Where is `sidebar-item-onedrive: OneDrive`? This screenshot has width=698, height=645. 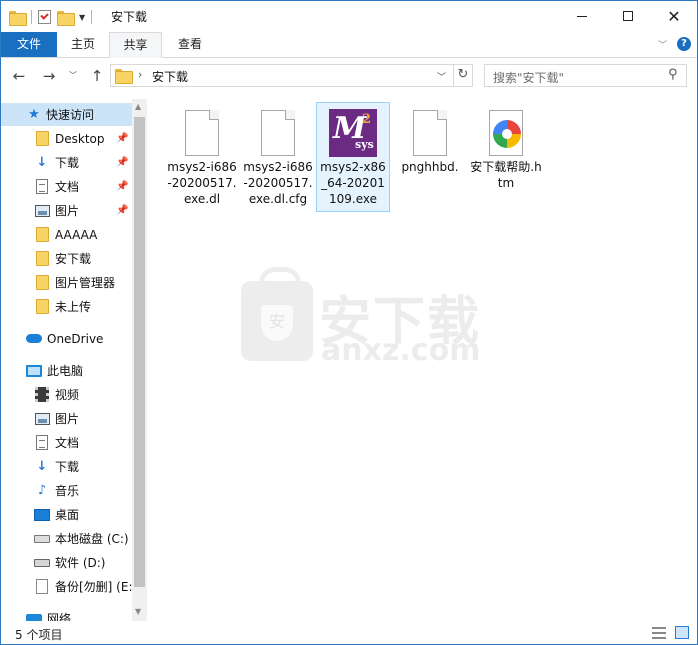
sidebar-item-onedrive: OneDrive is located at coordinates (66, 338).